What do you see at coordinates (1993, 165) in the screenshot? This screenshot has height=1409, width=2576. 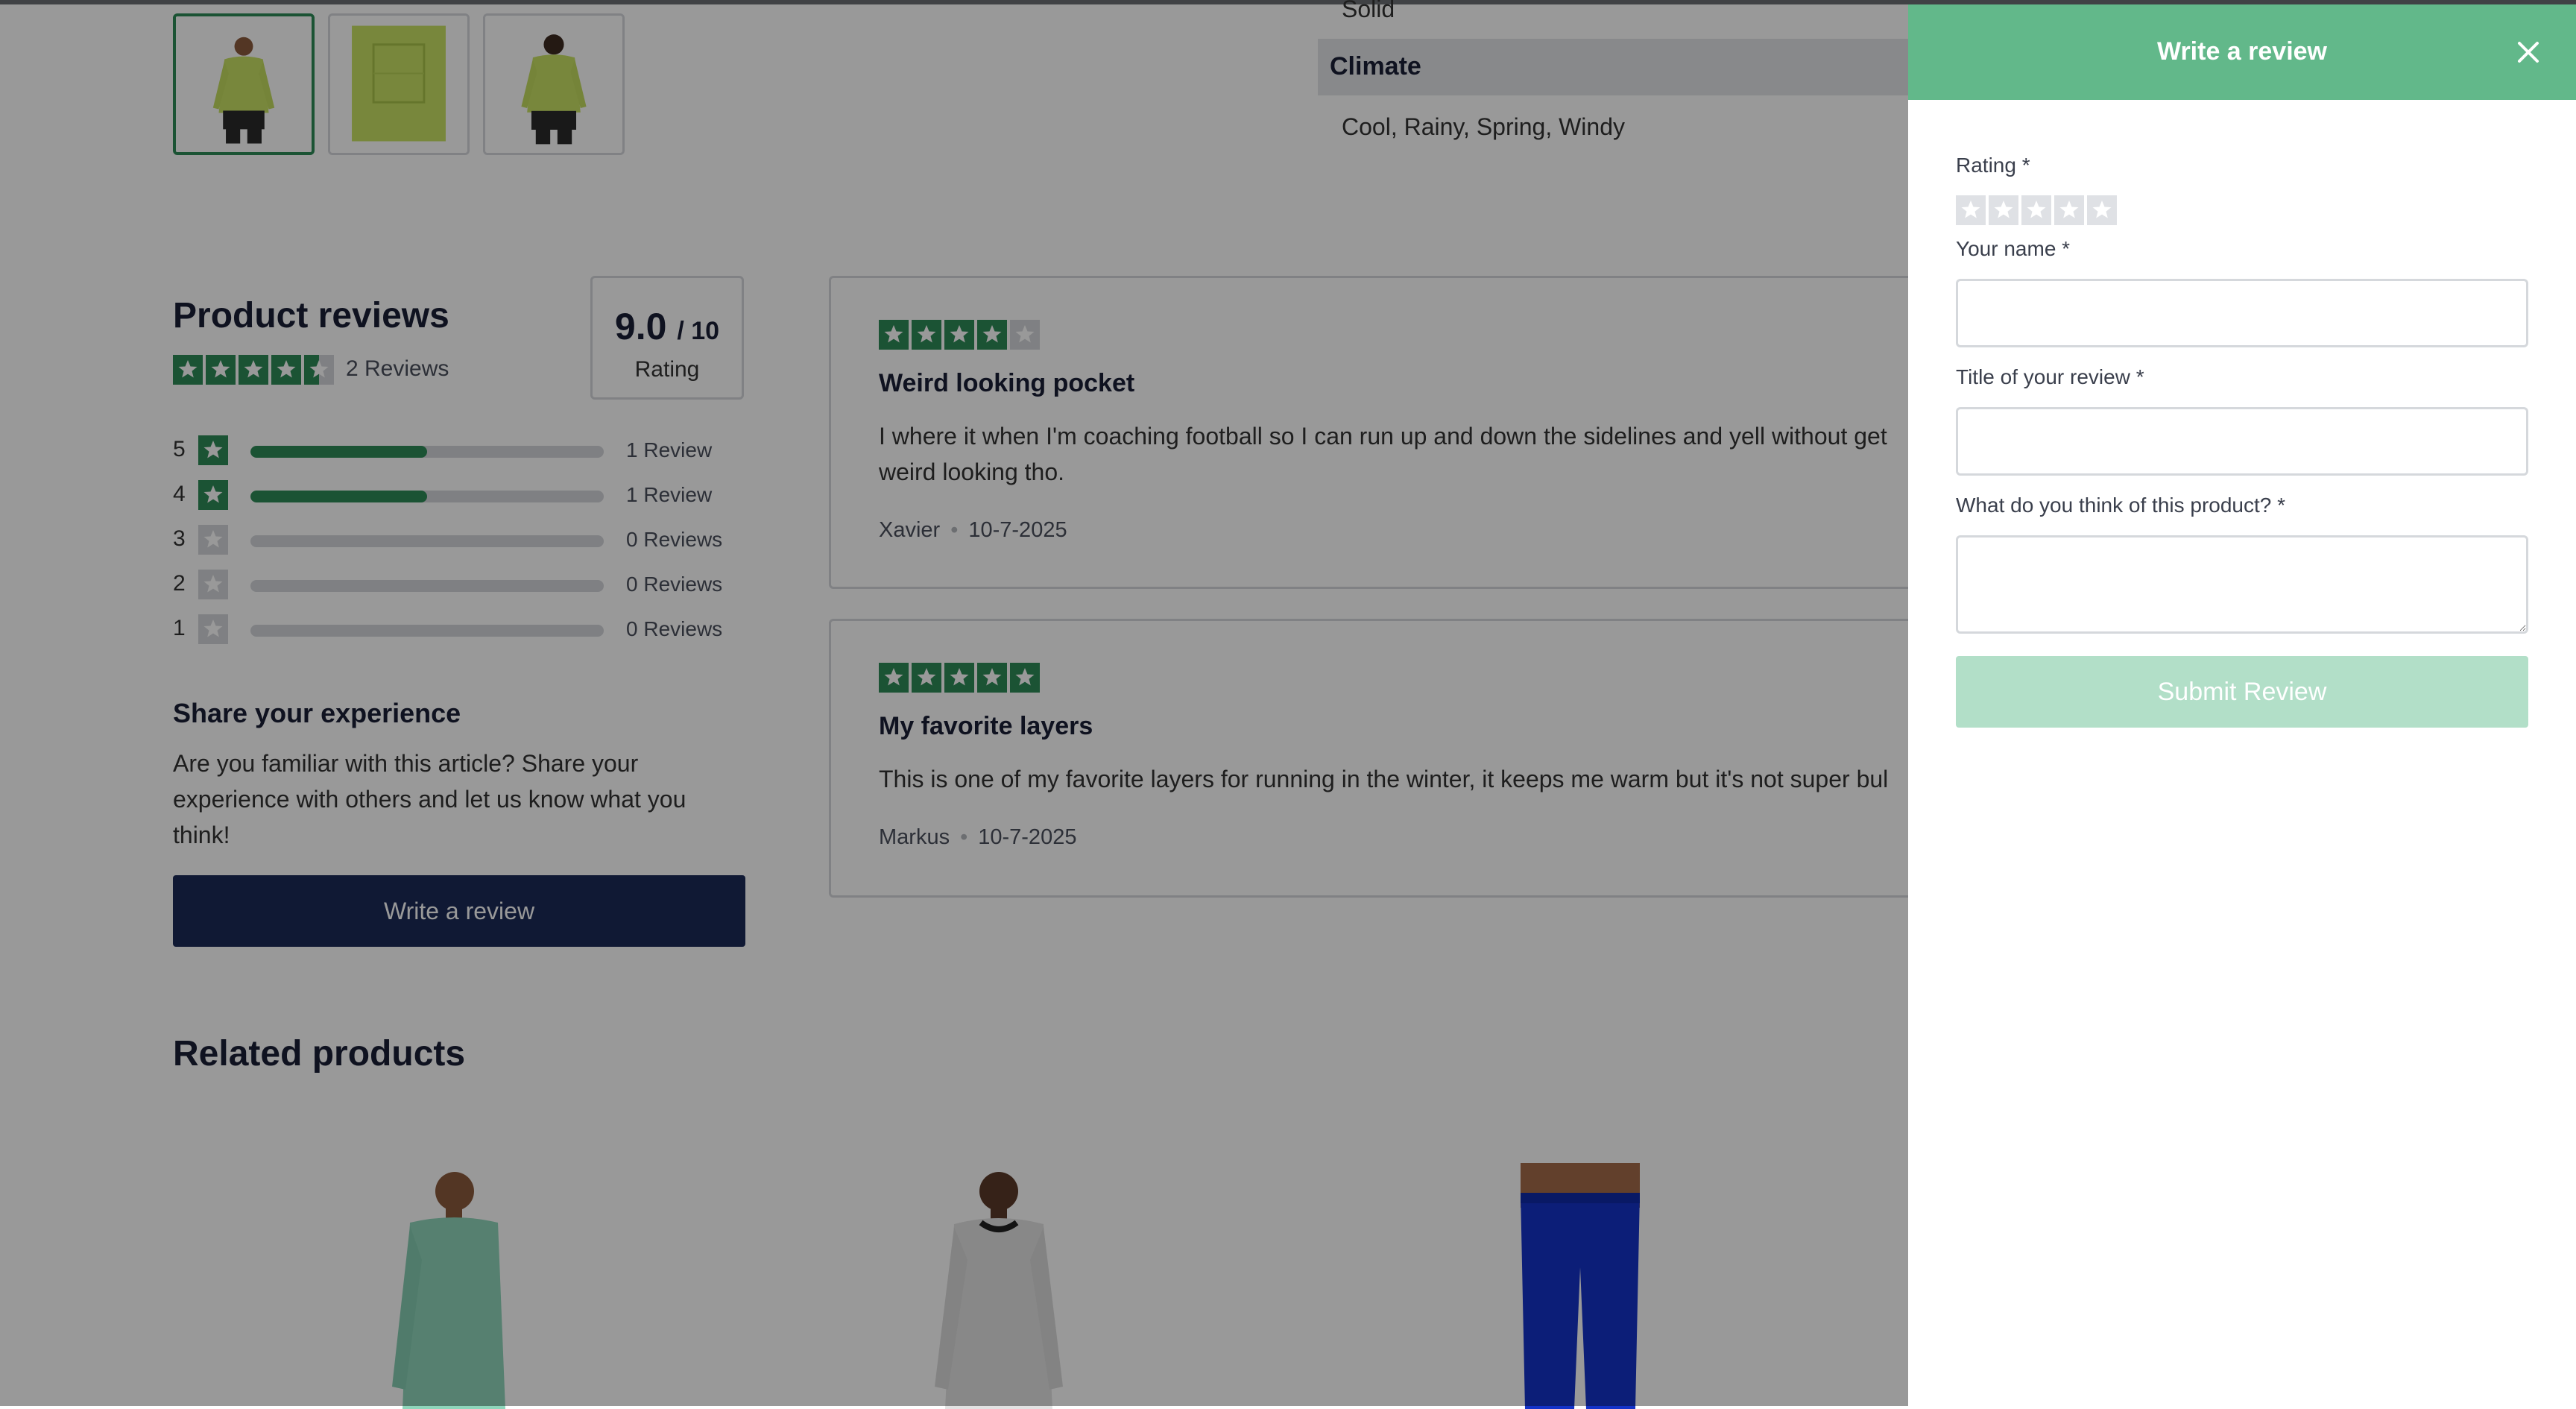 I see `rating-field-label: Rating *` at bounding box center [1993, 165].